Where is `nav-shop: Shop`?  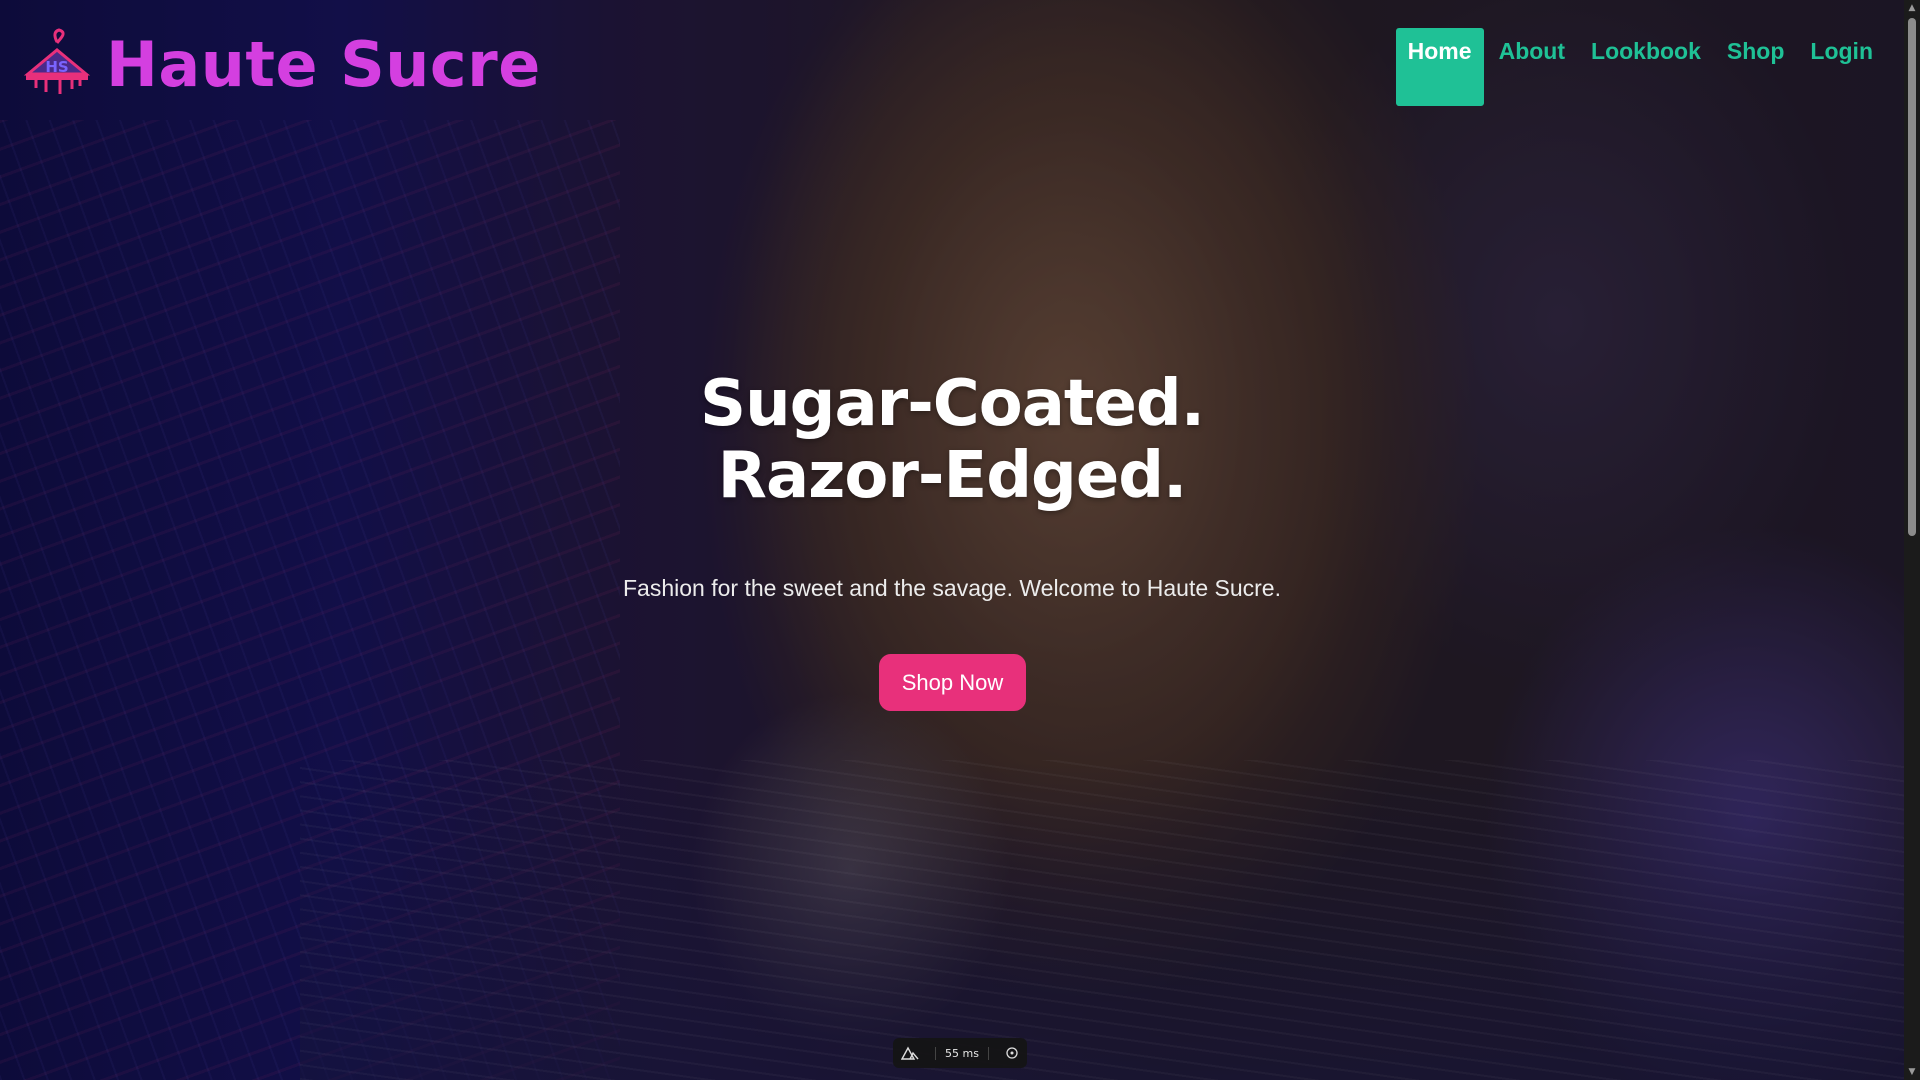
nav-shop: Shop is located at coordinates (1756, 67).